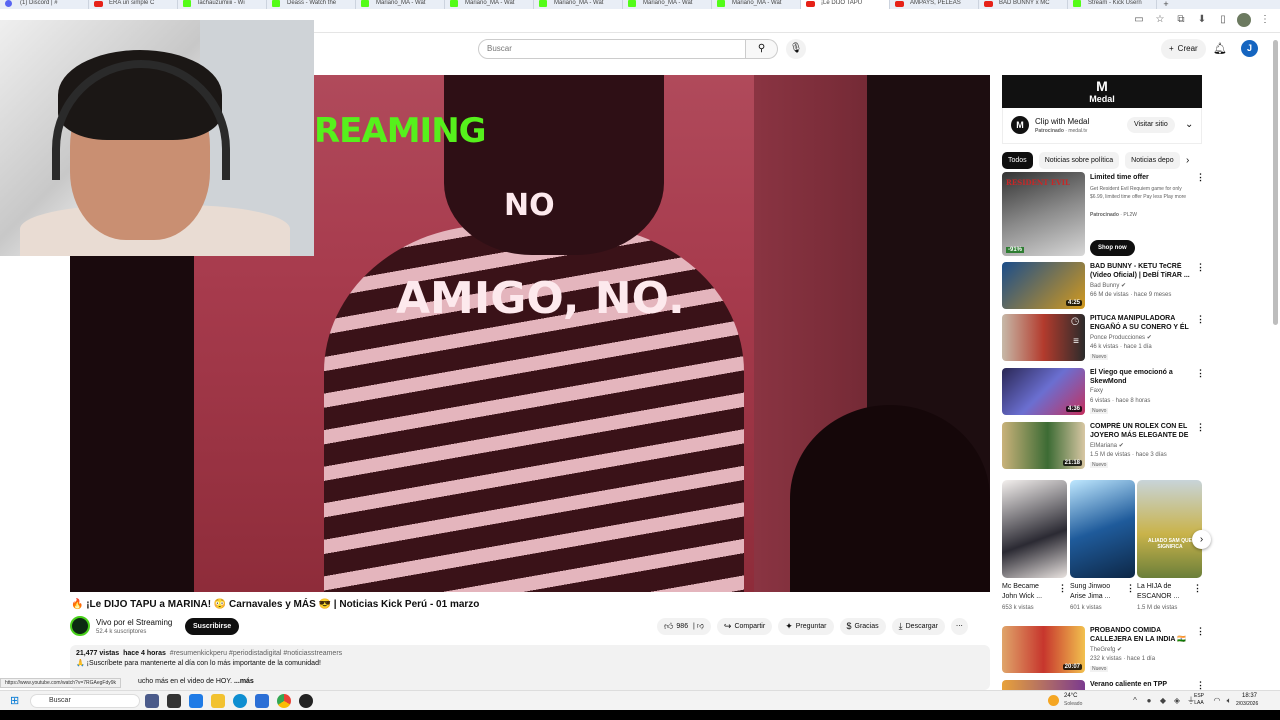 This screenshot has width=1280, height=720. What do you see at coordinates (1075, 322) in the screenshot?
I see `watch-later-icon: 🕒︎` at bounding box center [1075, 322].